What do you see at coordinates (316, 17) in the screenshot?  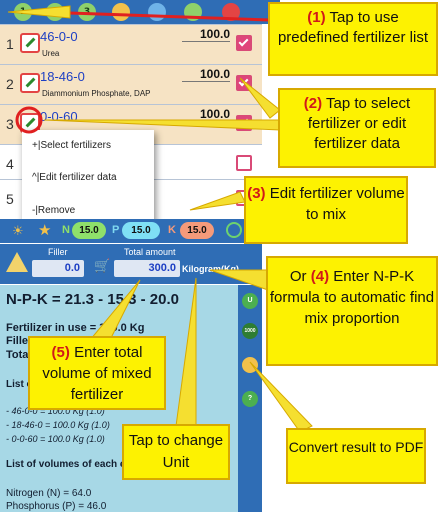 I see `callout-number: (1)` at bounding box center [316, 17].